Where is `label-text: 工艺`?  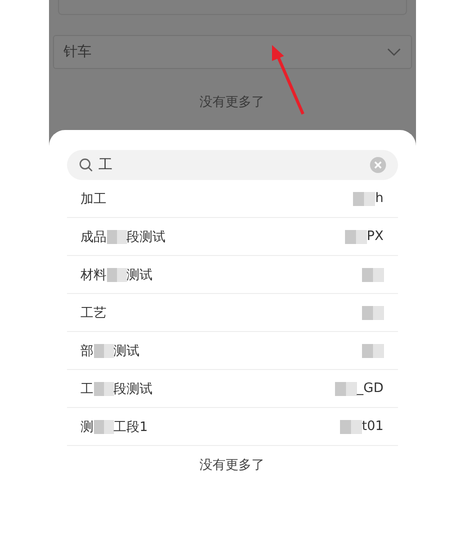
label-text: 工艺 is located at coordinates (93, 313).